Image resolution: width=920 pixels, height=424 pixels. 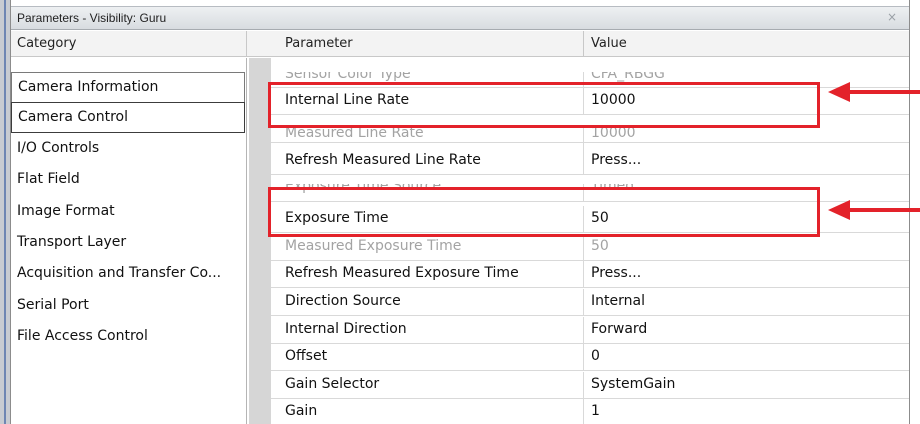 I want to click on param-name: Offset, so click(x=306, y=356).